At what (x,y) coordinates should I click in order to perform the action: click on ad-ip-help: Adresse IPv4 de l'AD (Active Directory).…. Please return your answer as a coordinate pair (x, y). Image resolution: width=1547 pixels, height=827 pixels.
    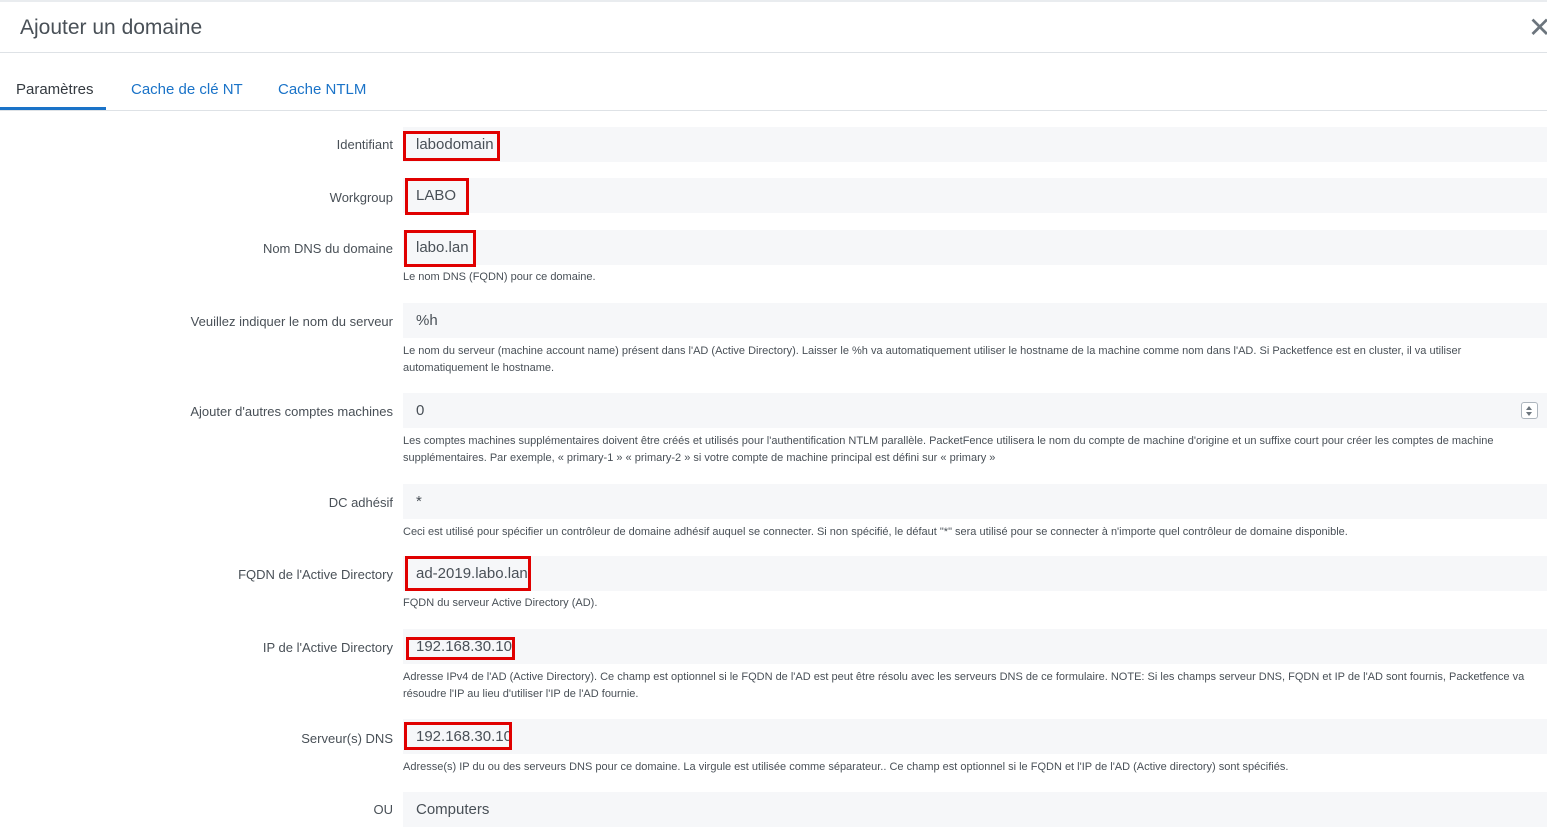
    Looking at the image, I should click on (964, 685).